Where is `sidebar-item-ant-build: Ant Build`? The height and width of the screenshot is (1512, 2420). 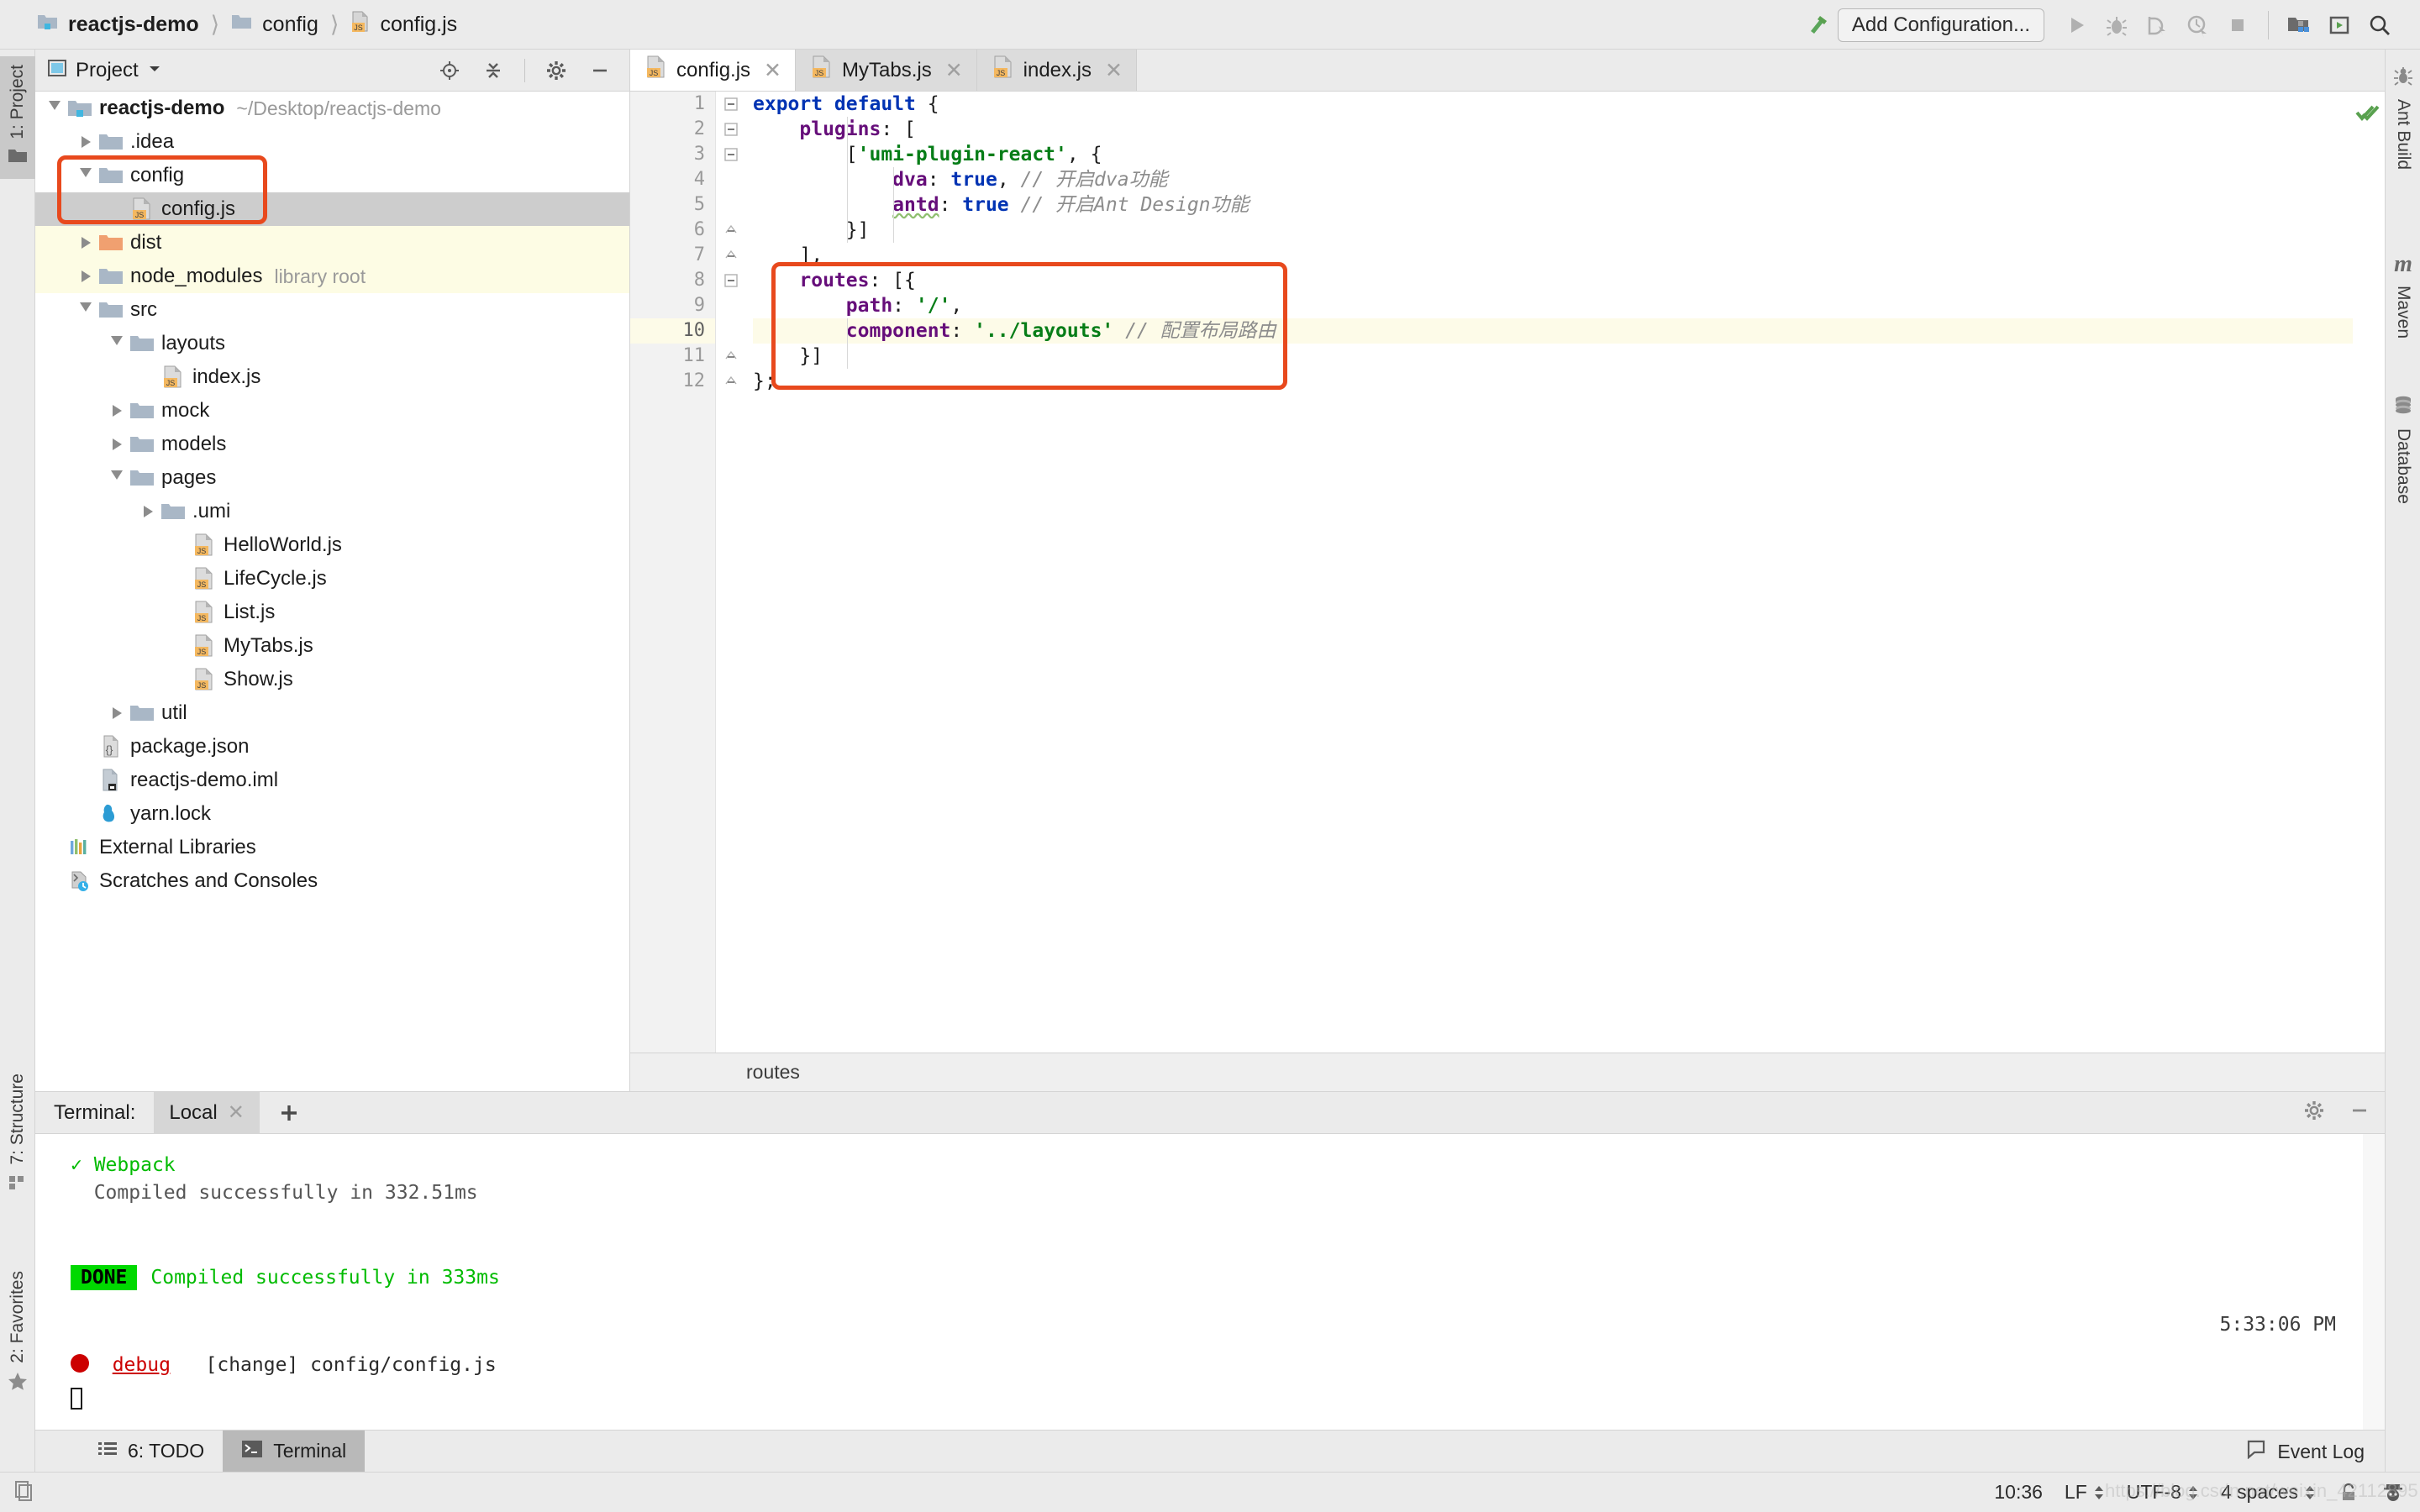
sidebar-item-ant-build: Ant Build is located at coordinates (2403, 117).